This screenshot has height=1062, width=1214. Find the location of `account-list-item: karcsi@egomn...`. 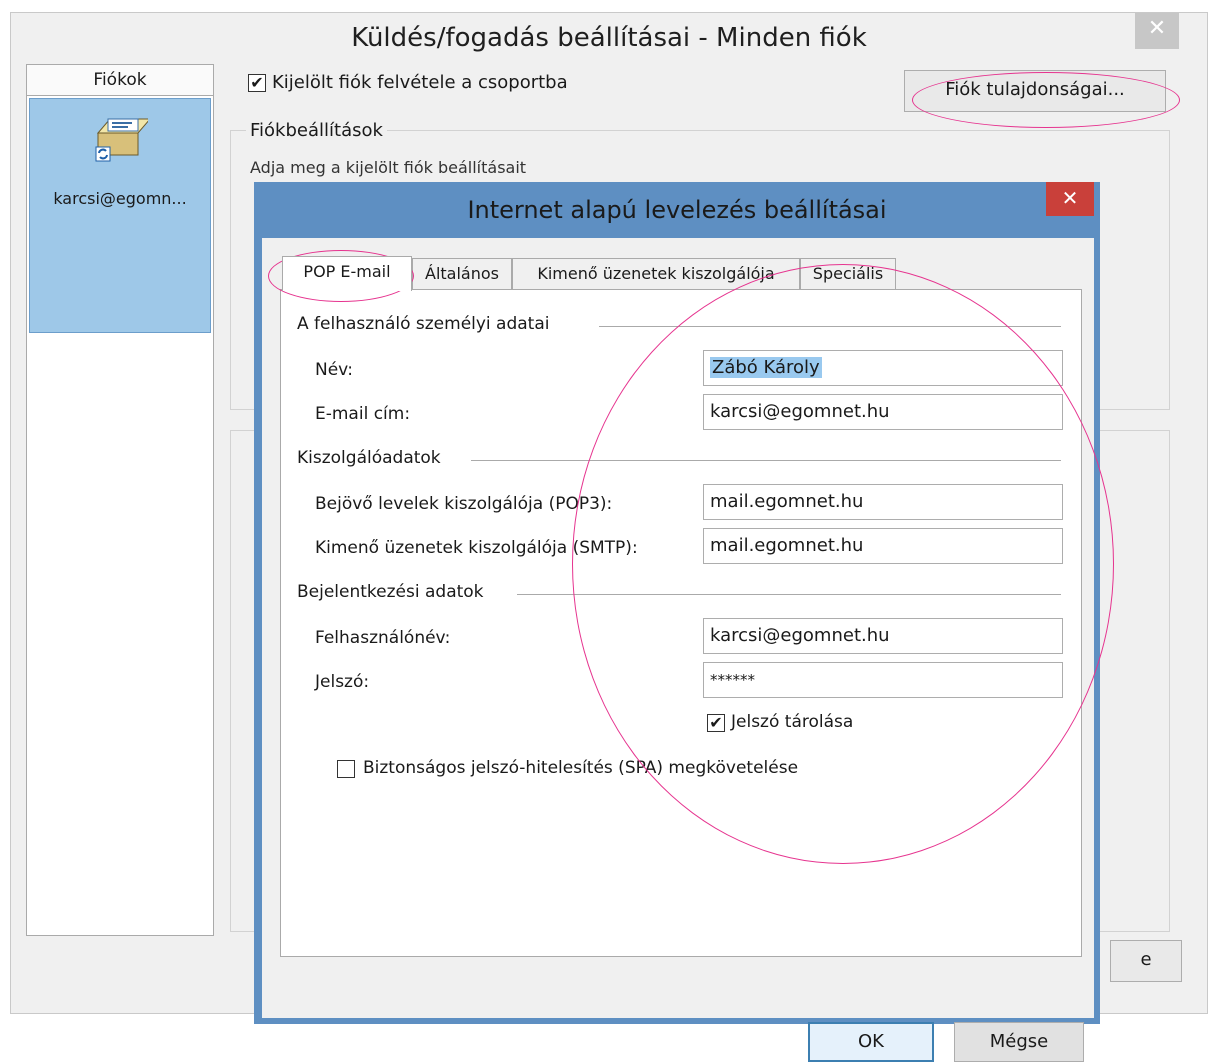

account-list-item: karcsi@egomn... is located at coordinates (120, 215).